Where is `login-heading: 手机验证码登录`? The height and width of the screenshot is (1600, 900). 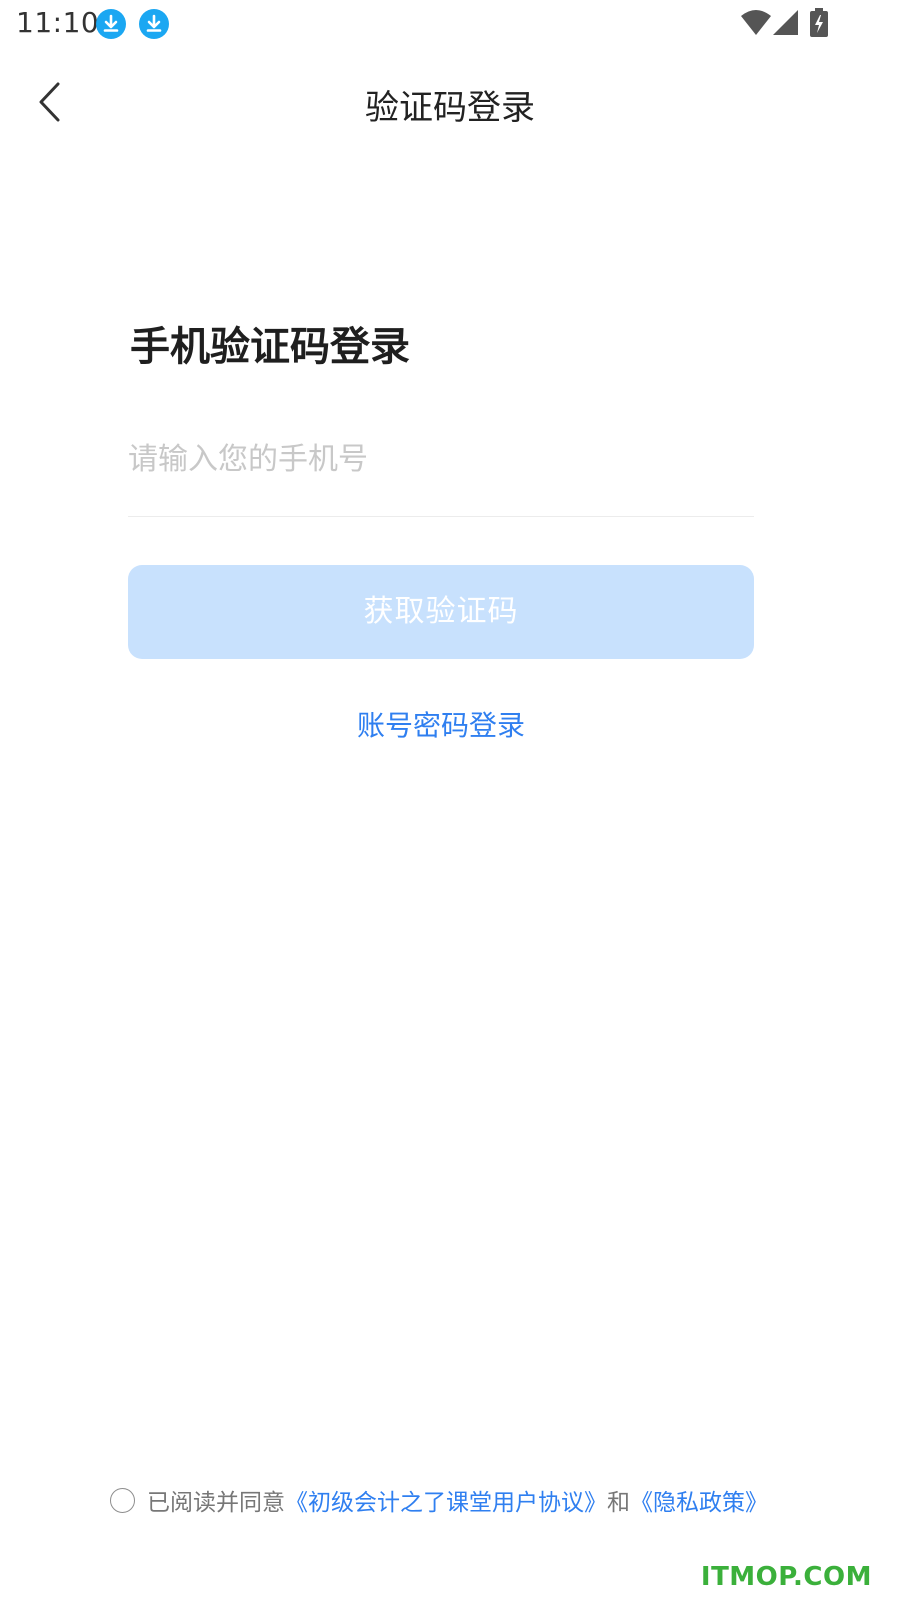
login-heading: 手机验证码登录 is located at coordinates (270, 347).